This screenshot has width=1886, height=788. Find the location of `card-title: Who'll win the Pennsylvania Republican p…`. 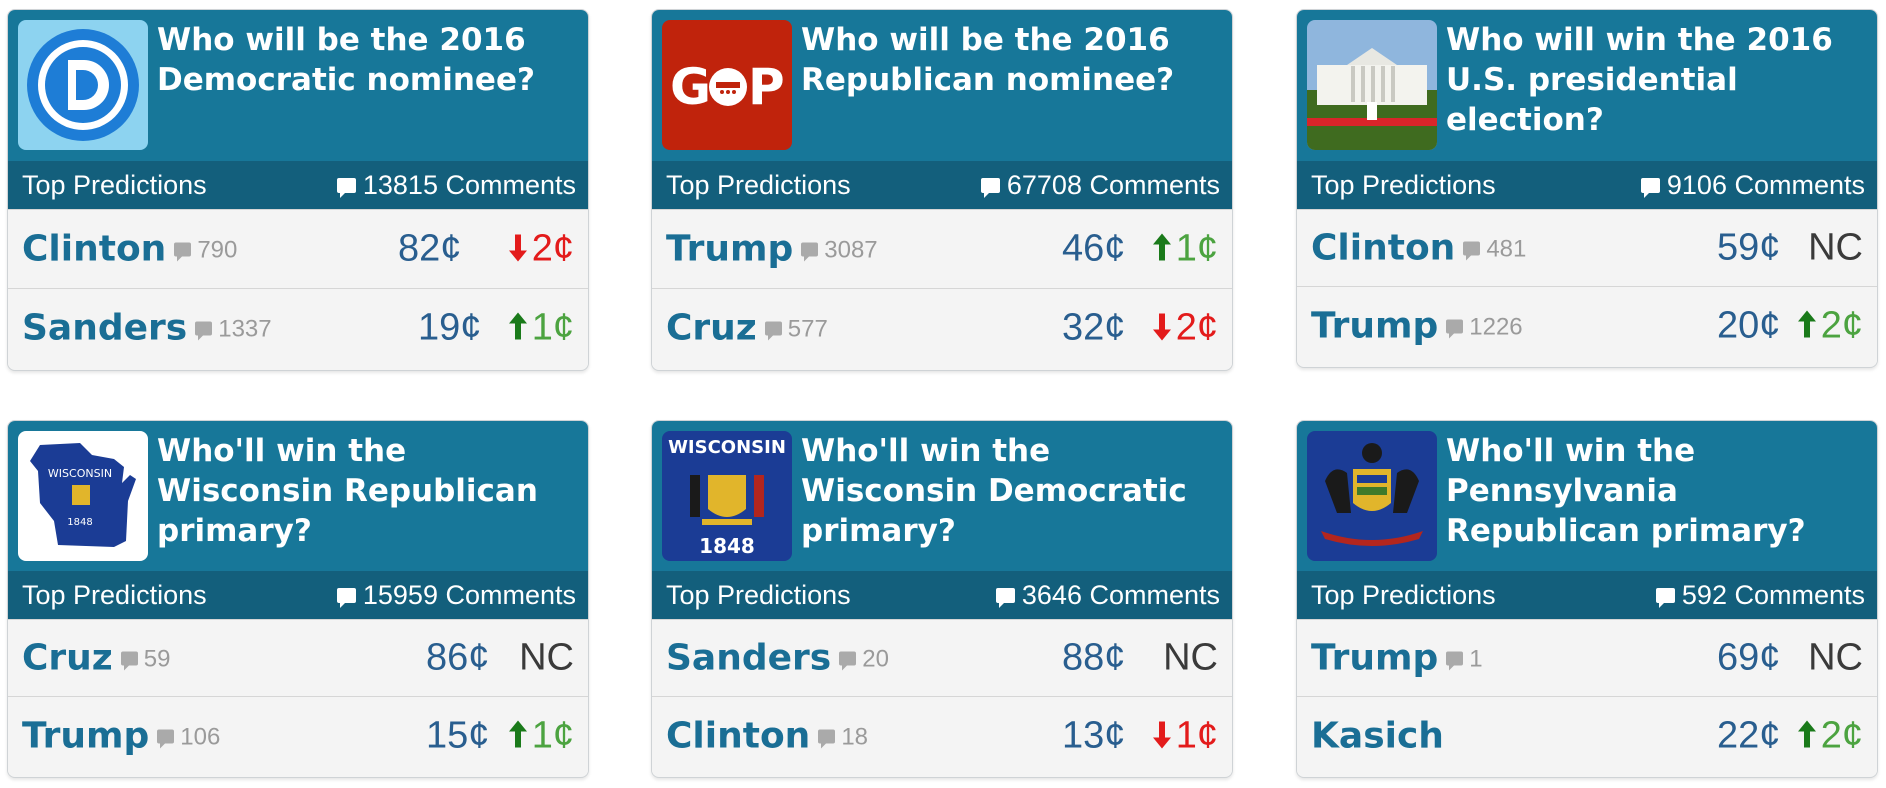

card-title: Who'll win the Pennsylvania Republican p… is located at coordinates (1656, 491).